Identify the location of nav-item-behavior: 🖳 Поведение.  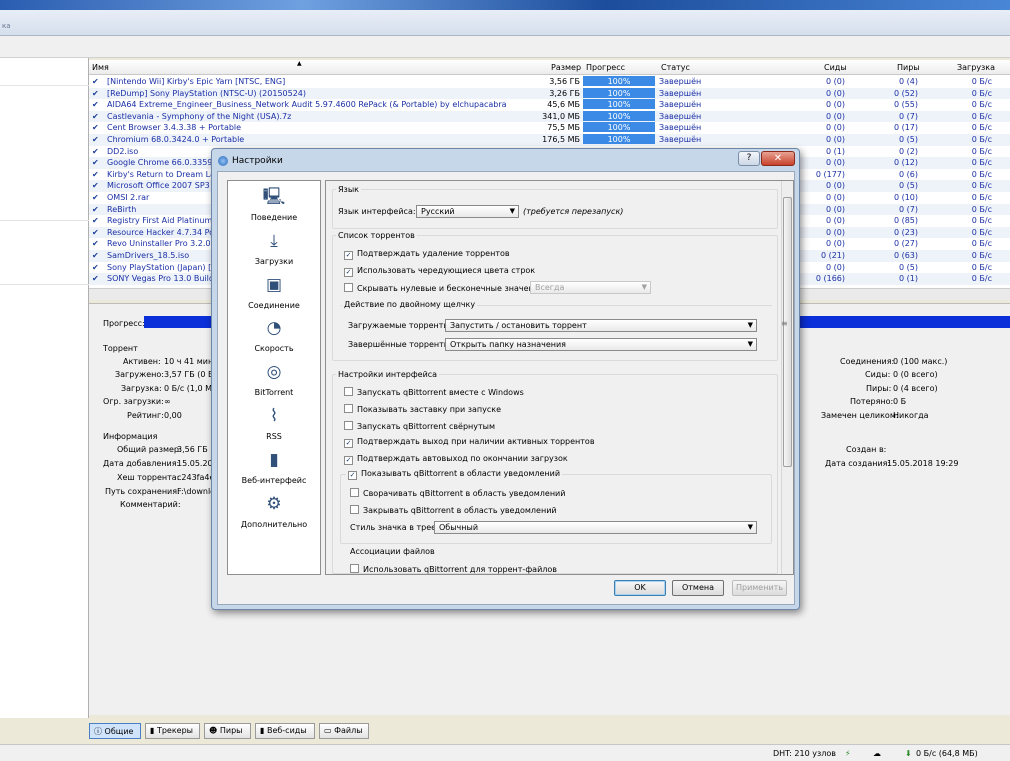
(274, 204).